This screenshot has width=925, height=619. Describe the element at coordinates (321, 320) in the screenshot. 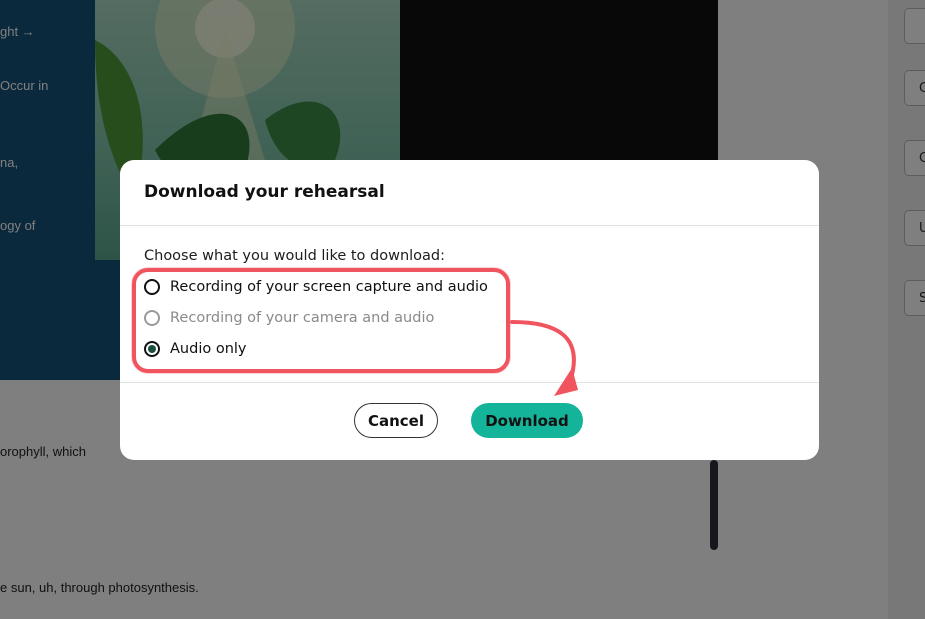

I see `options-highlight-annotation` at that location.